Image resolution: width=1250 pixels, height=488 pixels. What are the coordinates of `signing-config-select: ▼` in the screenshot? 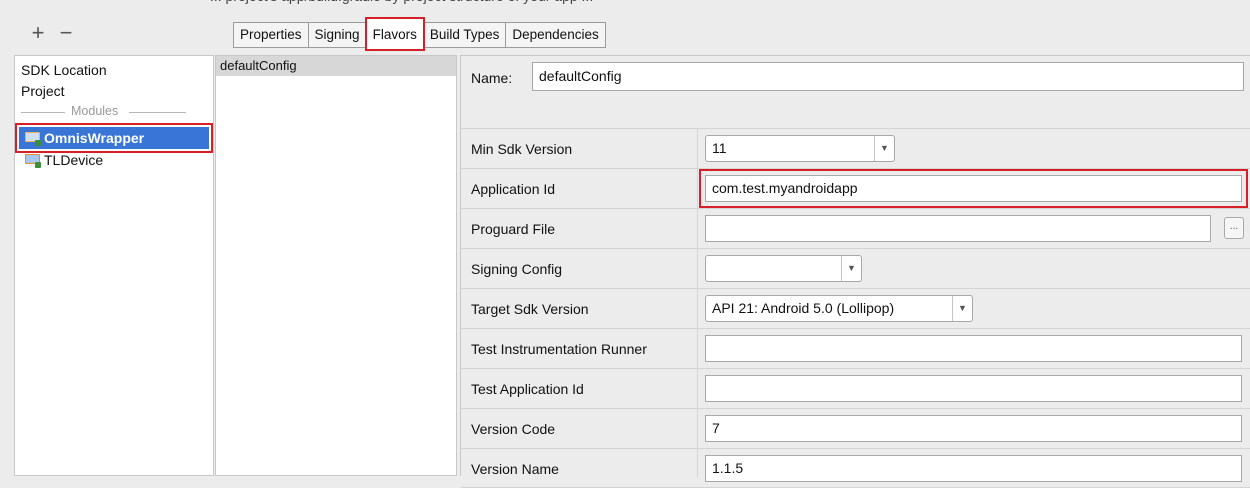 It's located at (783, 268).